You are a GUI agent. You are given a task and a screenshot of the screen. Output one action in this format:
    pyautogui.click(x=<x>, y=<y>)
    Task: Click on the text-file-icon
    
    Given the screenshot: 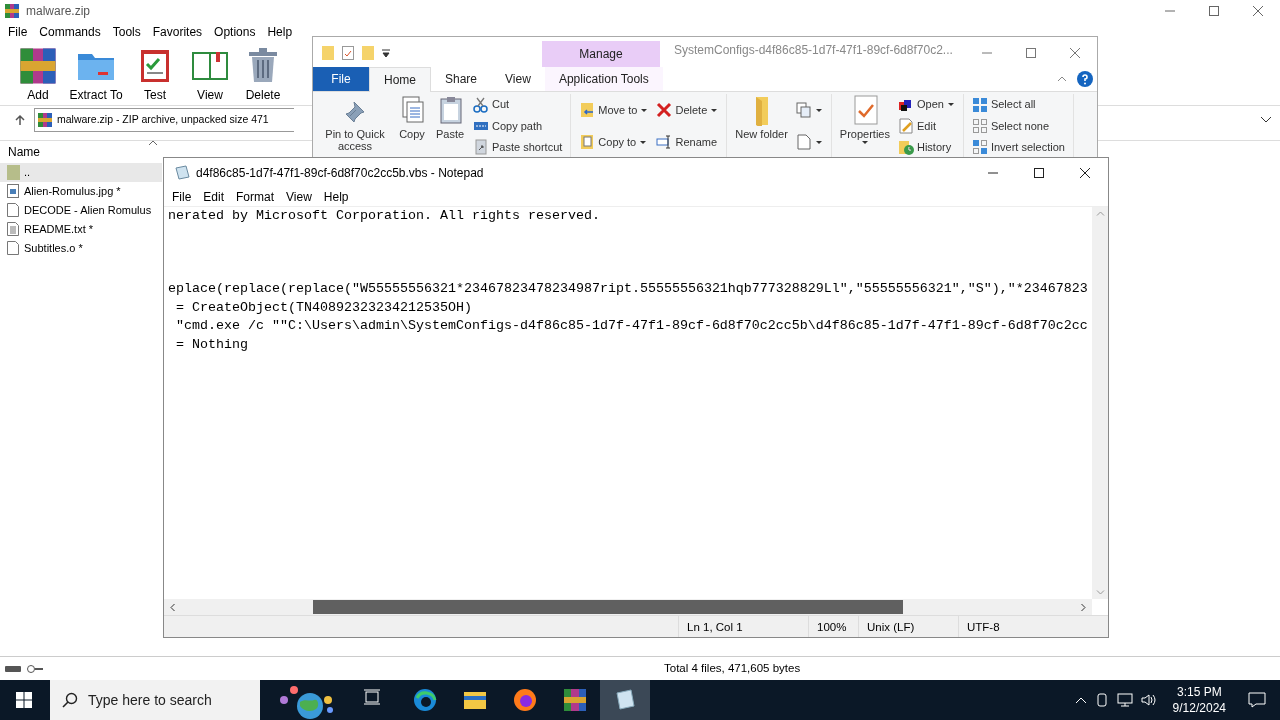 What is the action you would take?
    pyautogui.click(x=13, y=229)
    